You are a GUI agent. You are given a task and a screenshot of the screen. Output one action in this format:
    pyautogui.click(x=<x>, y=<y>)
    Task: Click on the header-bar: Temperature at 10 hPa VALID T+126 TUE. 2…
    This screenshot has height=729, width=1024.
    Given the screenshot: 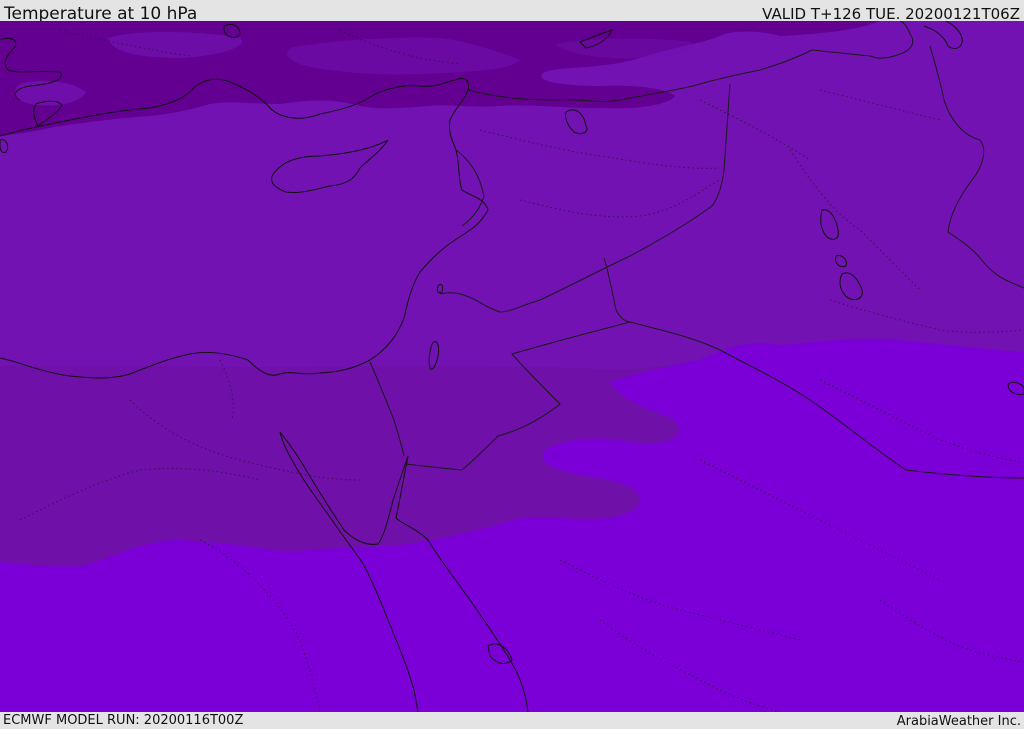 What is the action you would take?
    pyautogui.click(x=512, y=12)
    